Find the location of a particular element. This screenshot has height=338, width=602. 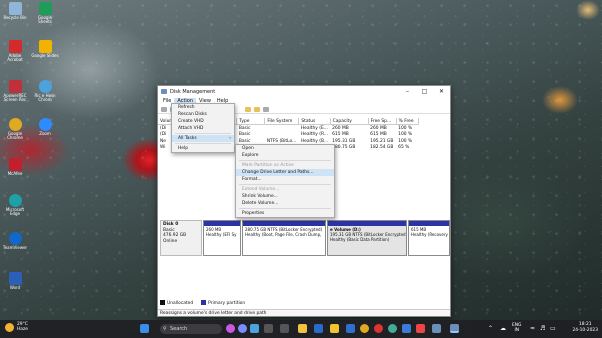

copilot-icon is located at coordinates (230, 328).